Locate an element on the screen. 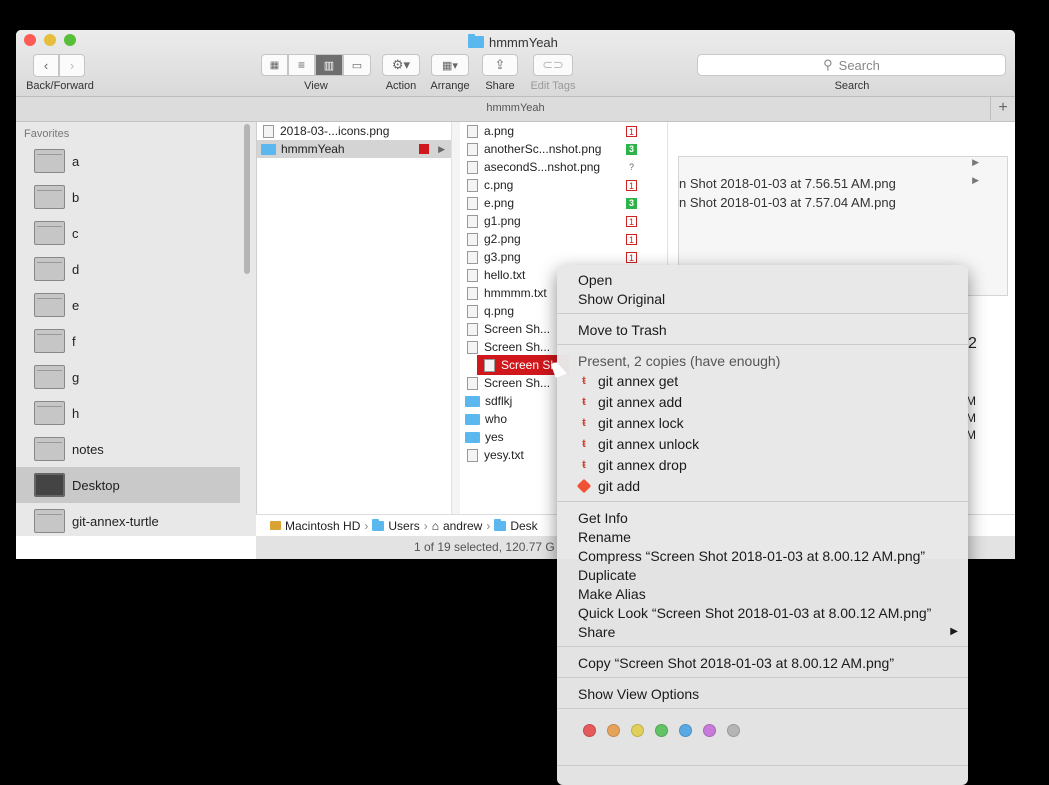  sidebar-item-a: a is located at coordinates (128, 161).